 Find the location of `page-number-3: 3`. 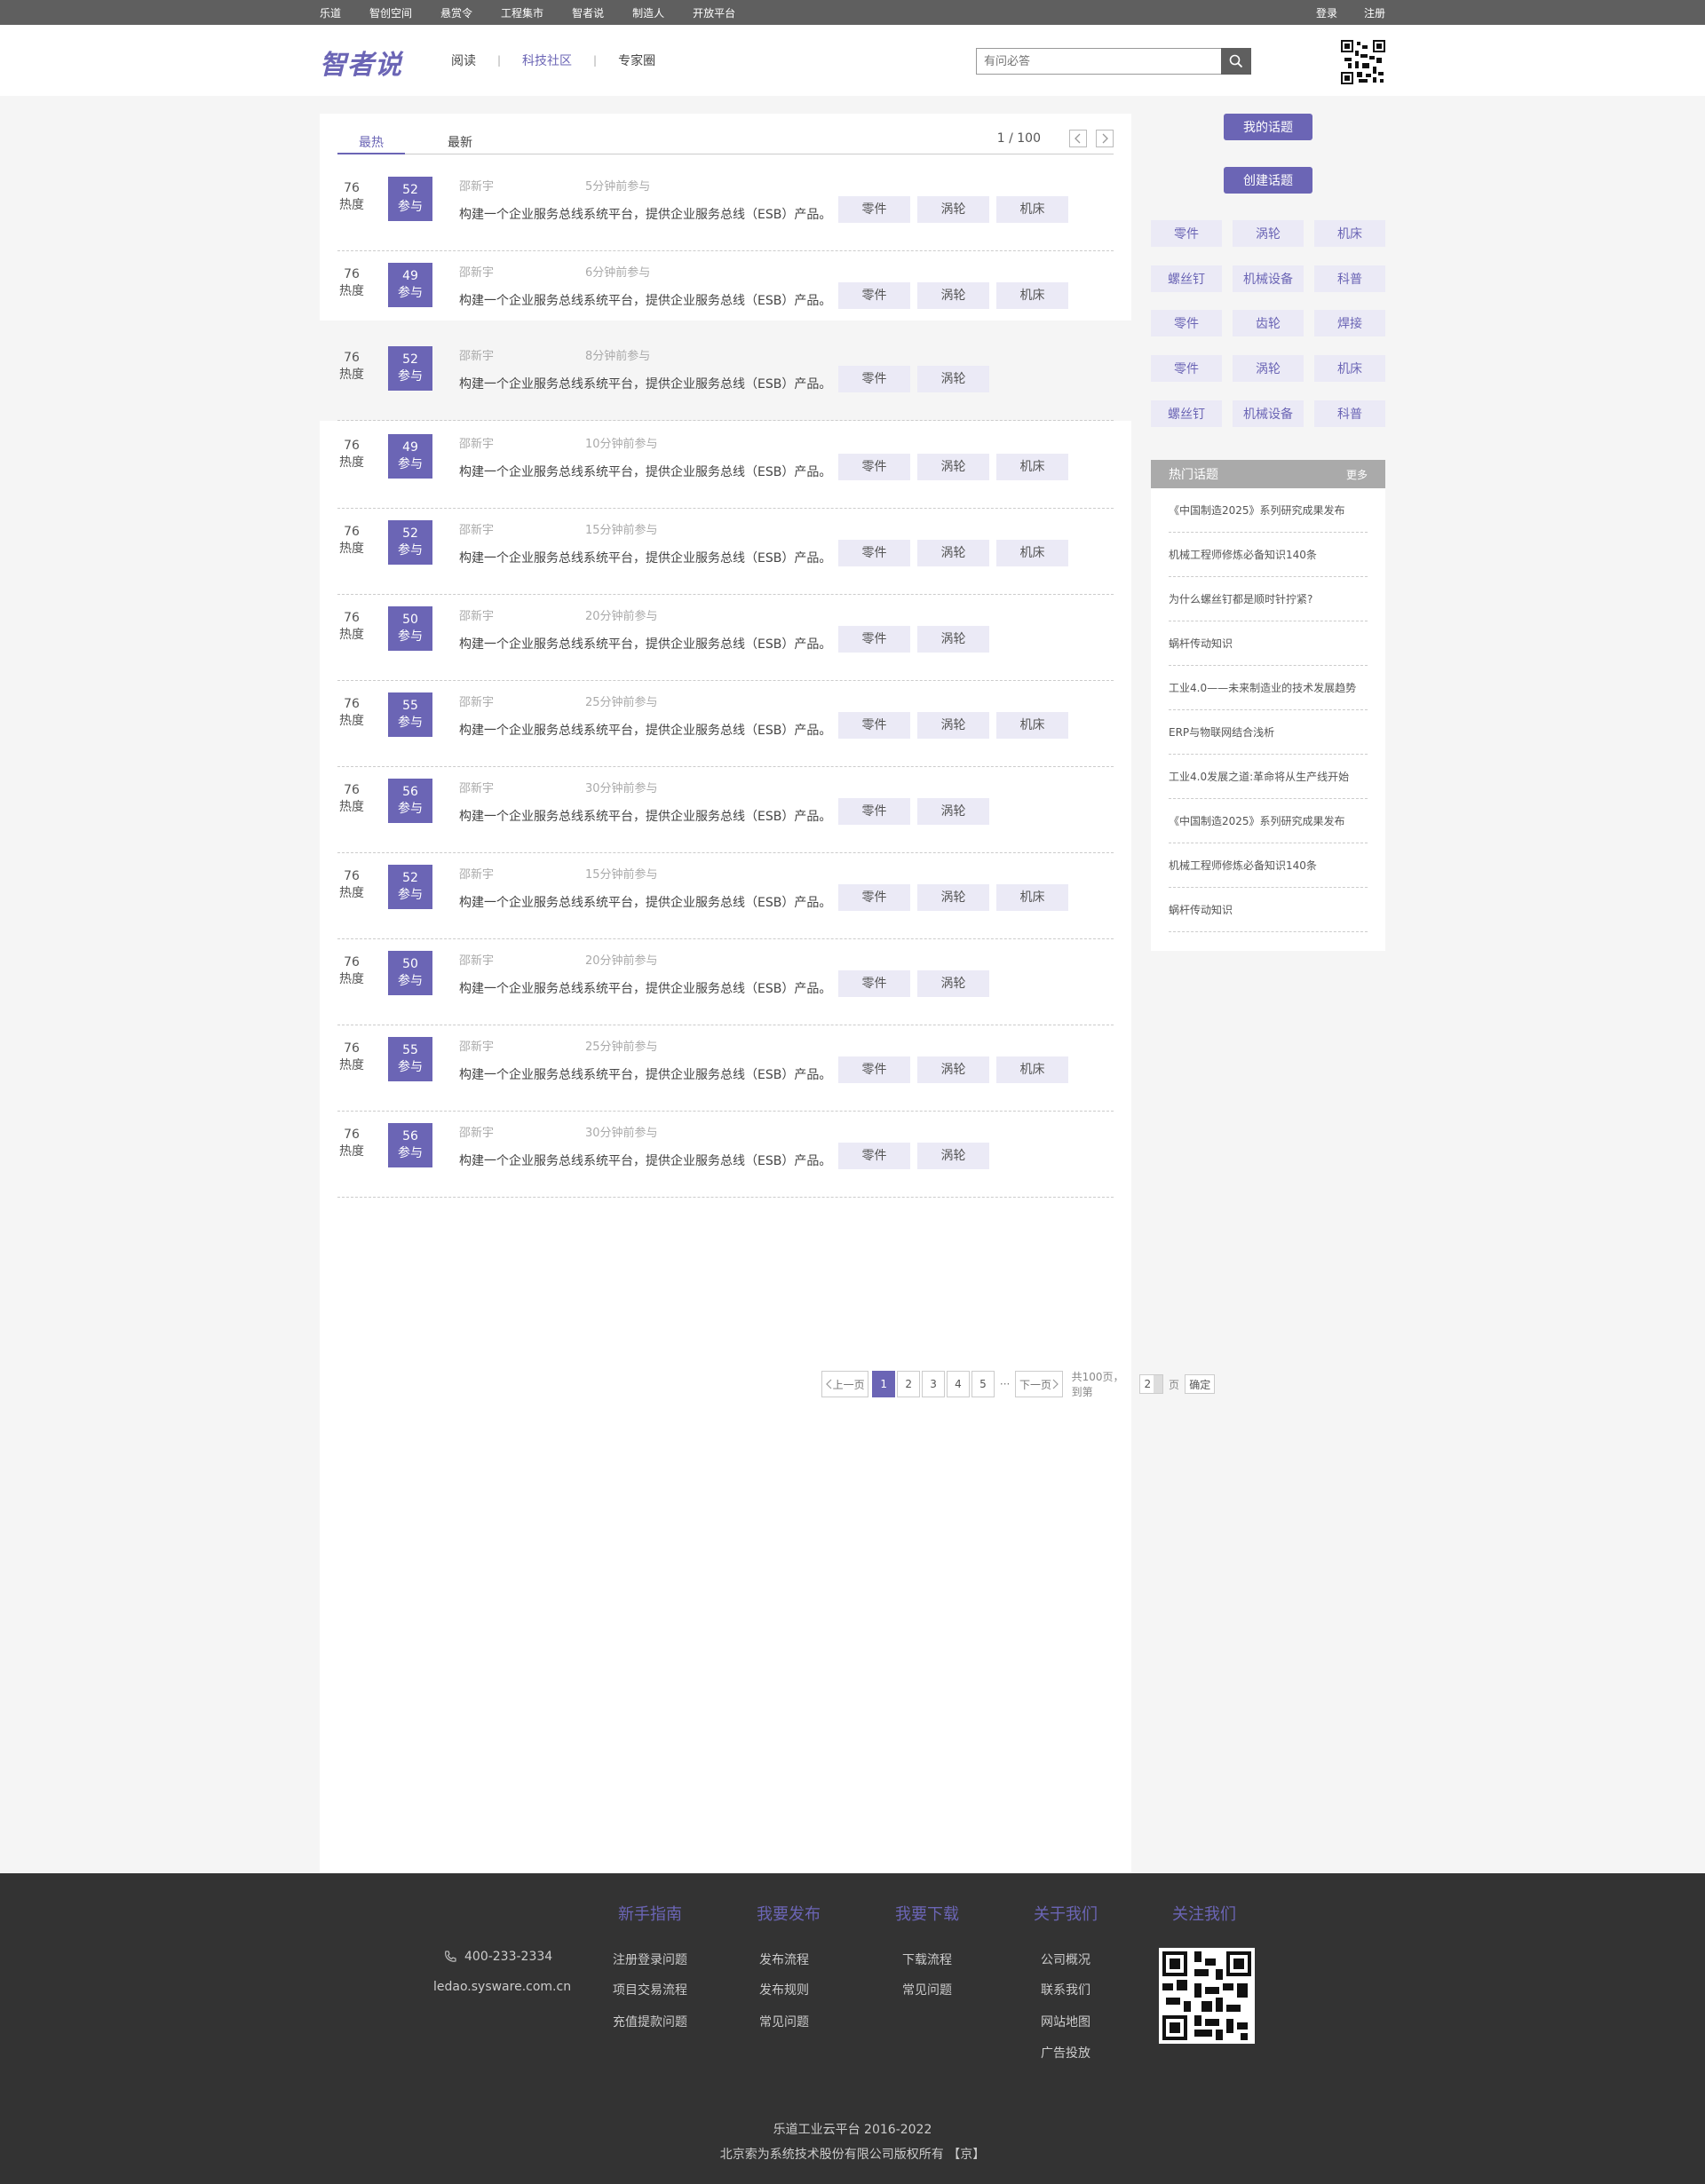

page-number-3: 3 is located at coordinates (934, 1384).